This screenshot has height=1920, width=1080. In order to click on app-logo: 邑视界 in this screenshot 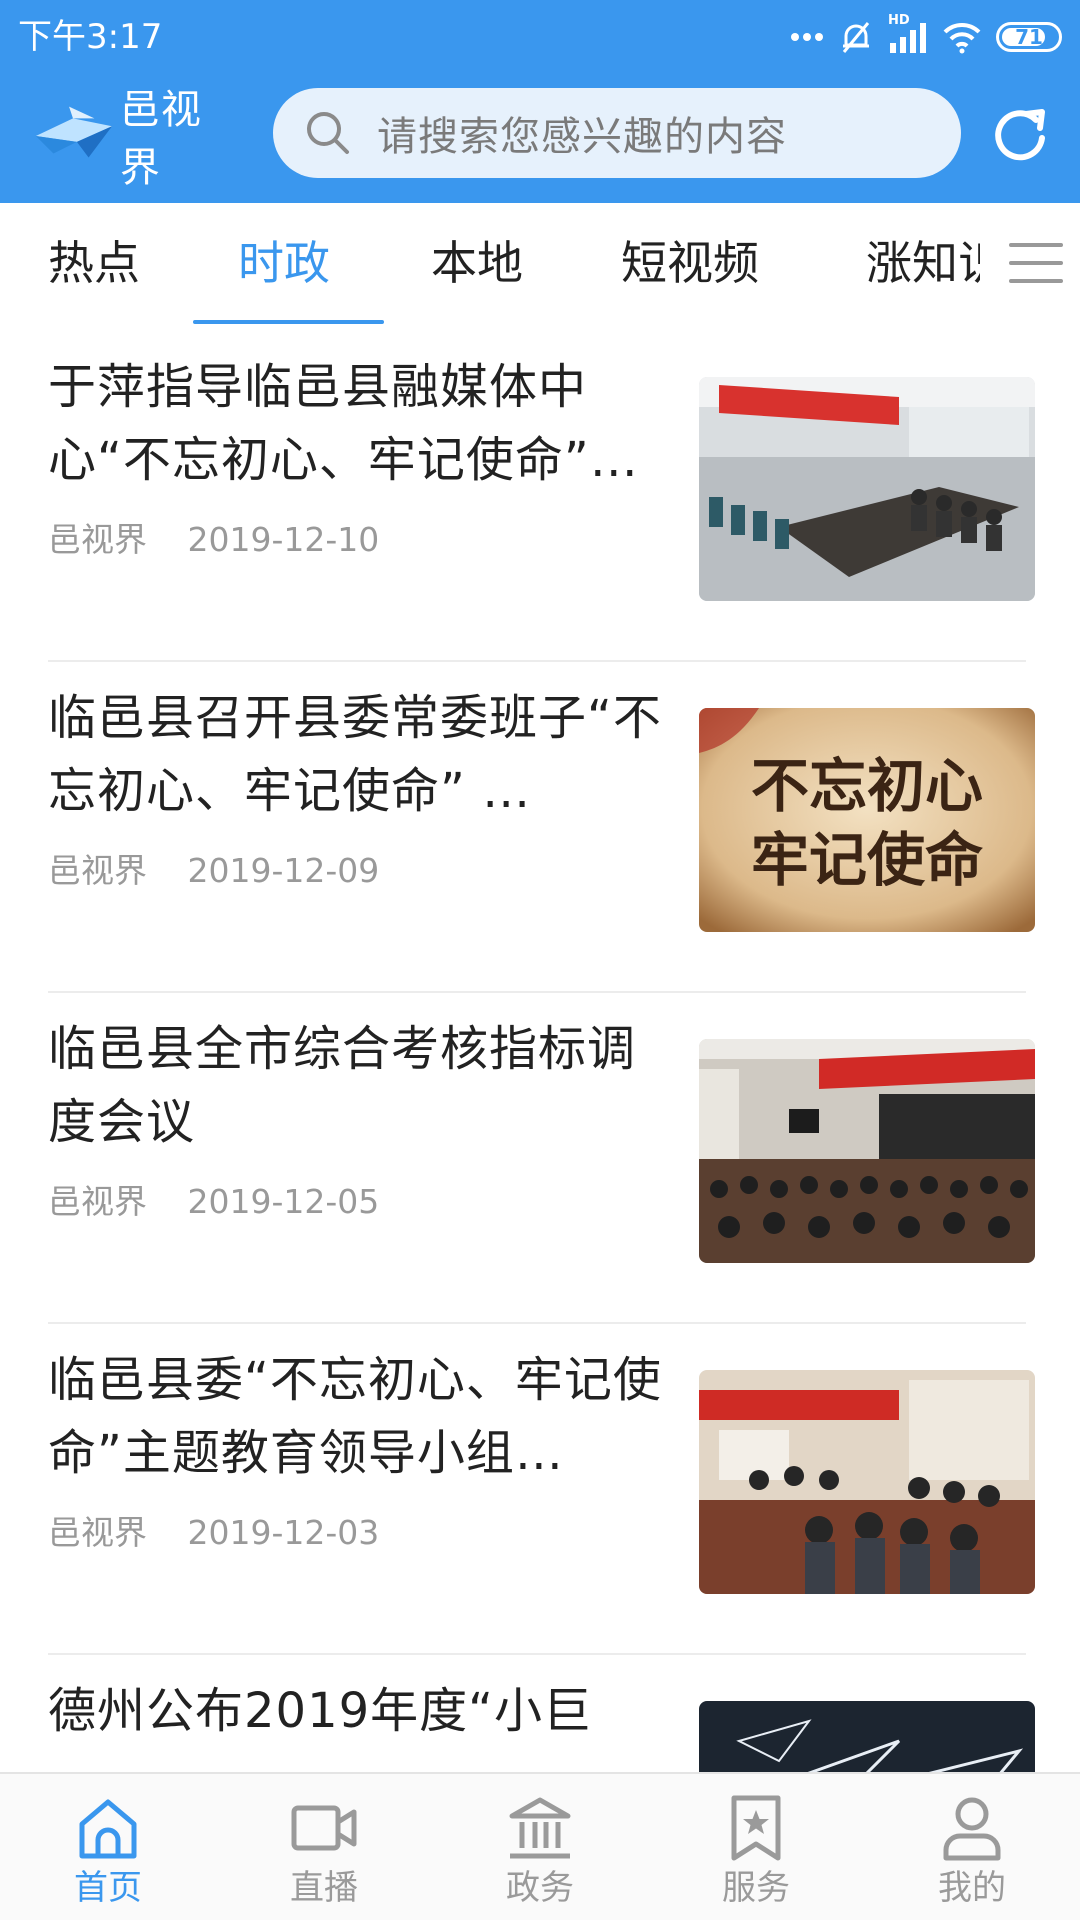, I will do `click(135, 139)`.